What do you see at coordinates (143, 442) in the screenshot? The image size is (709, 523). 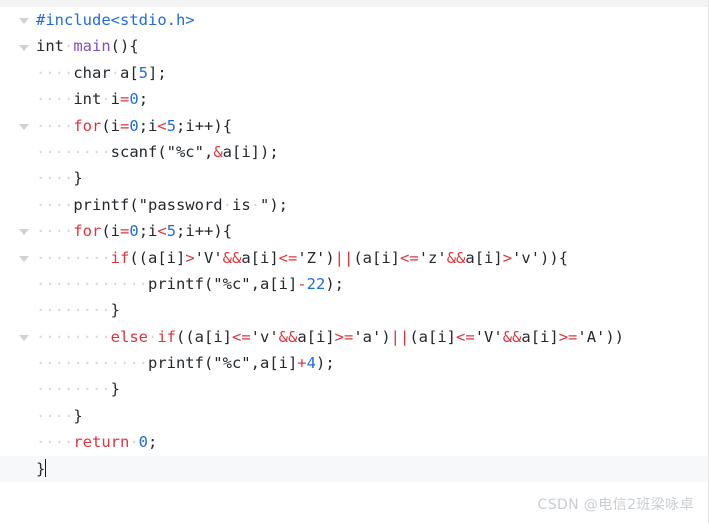 I see `code-token: 0` at bounding box center [143, 442].